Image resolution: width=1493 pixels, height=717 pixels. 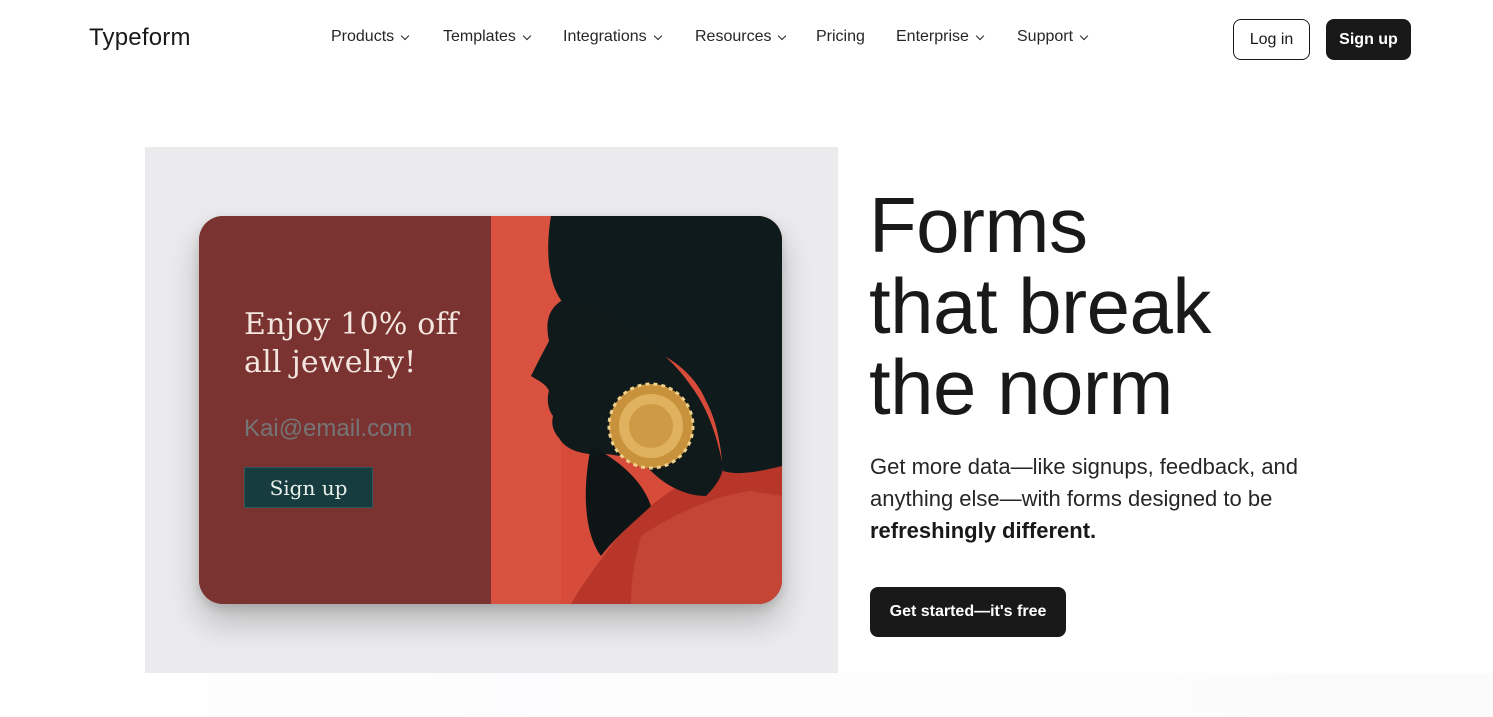 I want to click on promo-line-2: all jewelry!, so click(x=330, y=362).